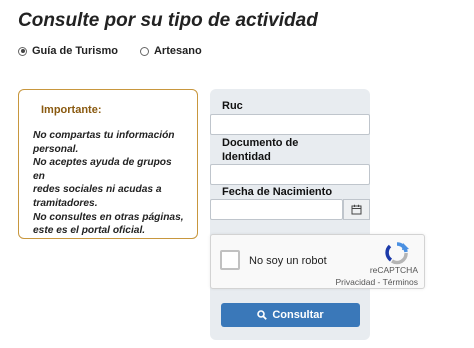 Image resolution: width=474 pixels, height=348 pixels. What do you see at coordinates (260, 143) in the screenshot?
I see `document-label-line1: Documento de` at bounding box center [260, 143].